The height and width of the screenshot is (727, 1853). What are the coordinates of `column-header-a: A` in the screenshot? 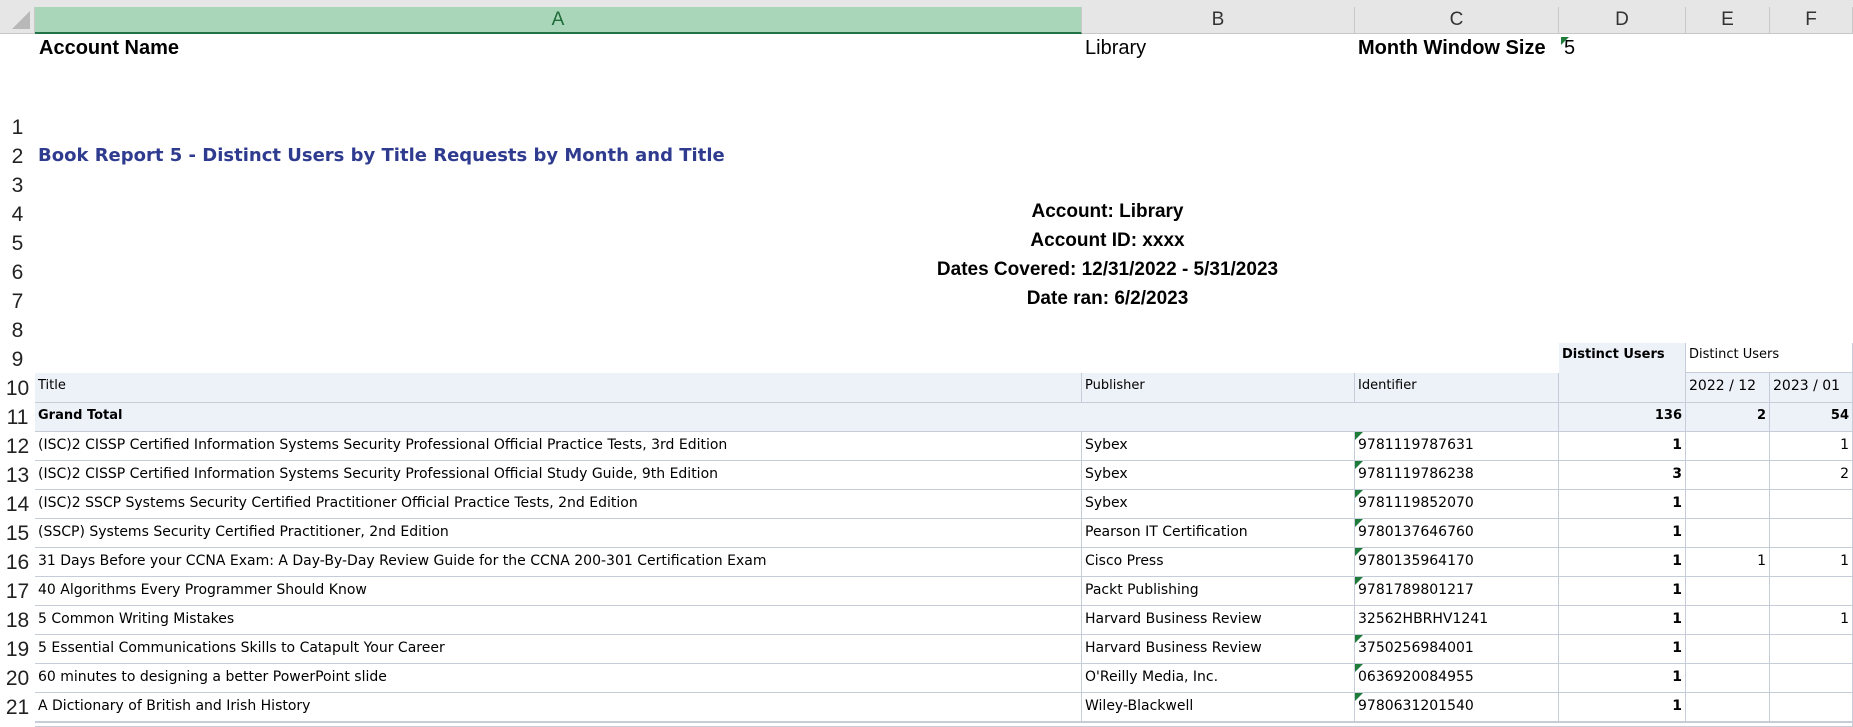 It's located at (558, 20).